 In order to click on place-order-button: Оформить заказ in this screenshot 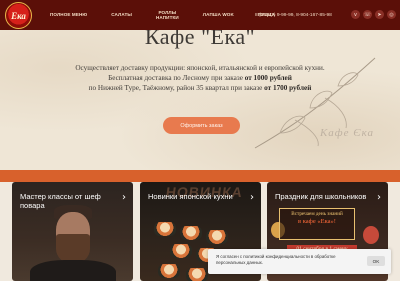, I will do `click(201, 125)`.